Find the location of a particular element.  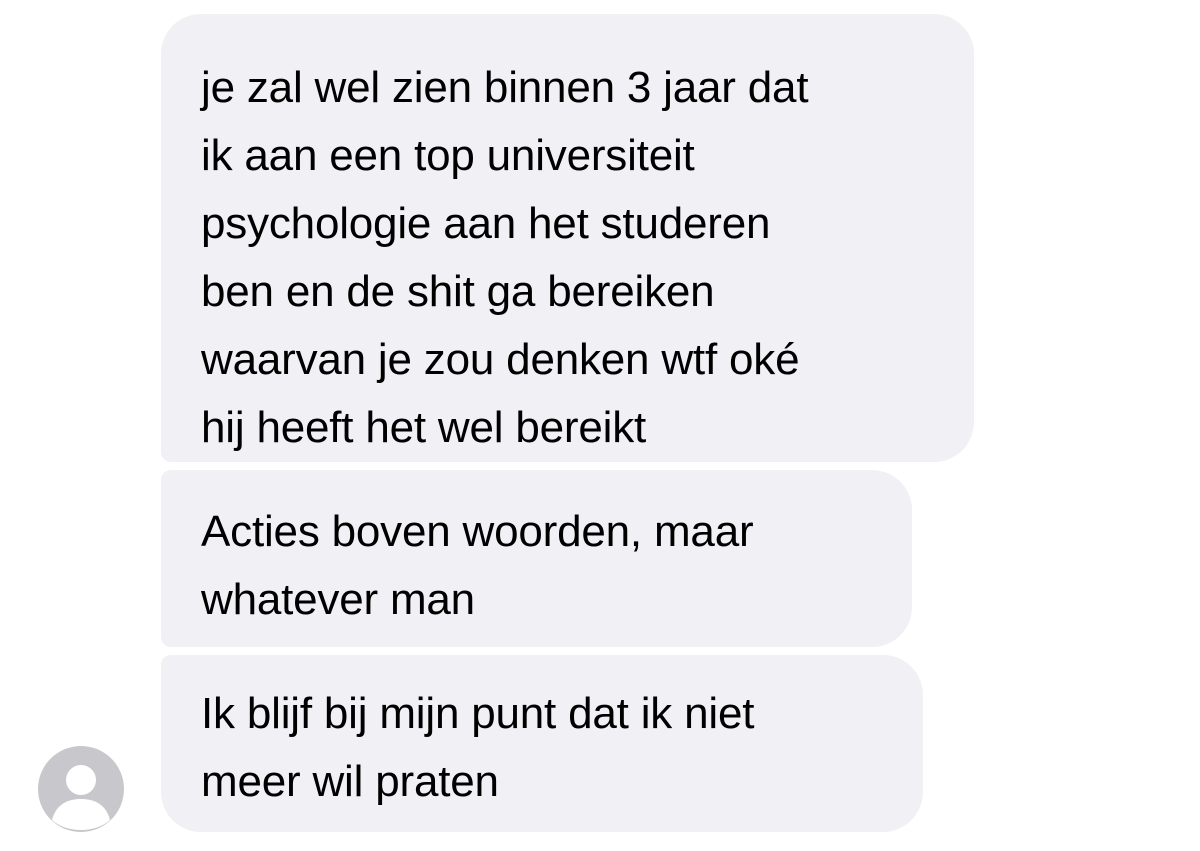

message-line: Ik blijf bij mijn punt dat ik niet is located at coordinates (478, 713).